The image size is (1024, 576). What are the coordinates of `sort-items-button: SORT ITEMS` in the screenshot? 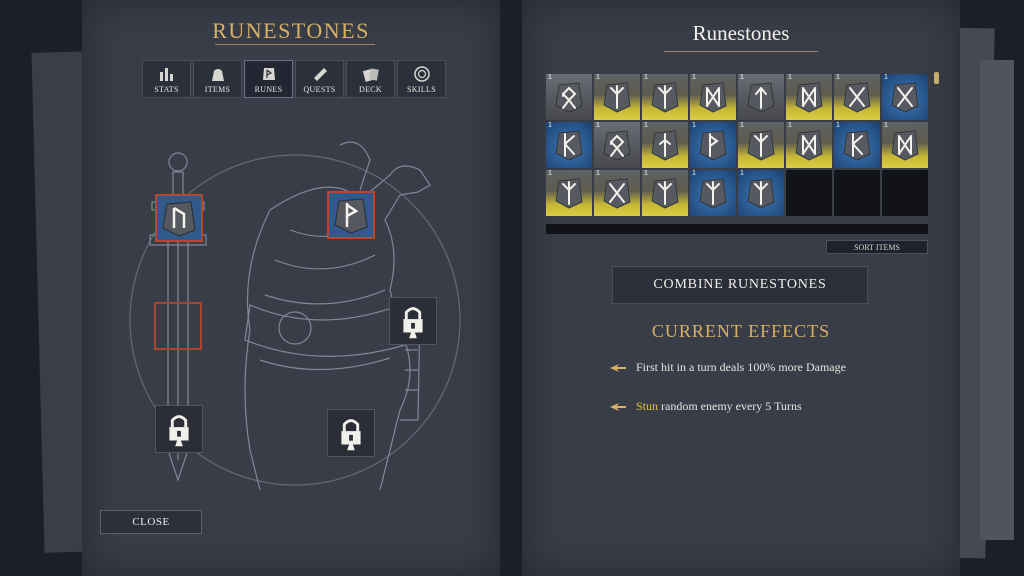 It's located at (877, 247).